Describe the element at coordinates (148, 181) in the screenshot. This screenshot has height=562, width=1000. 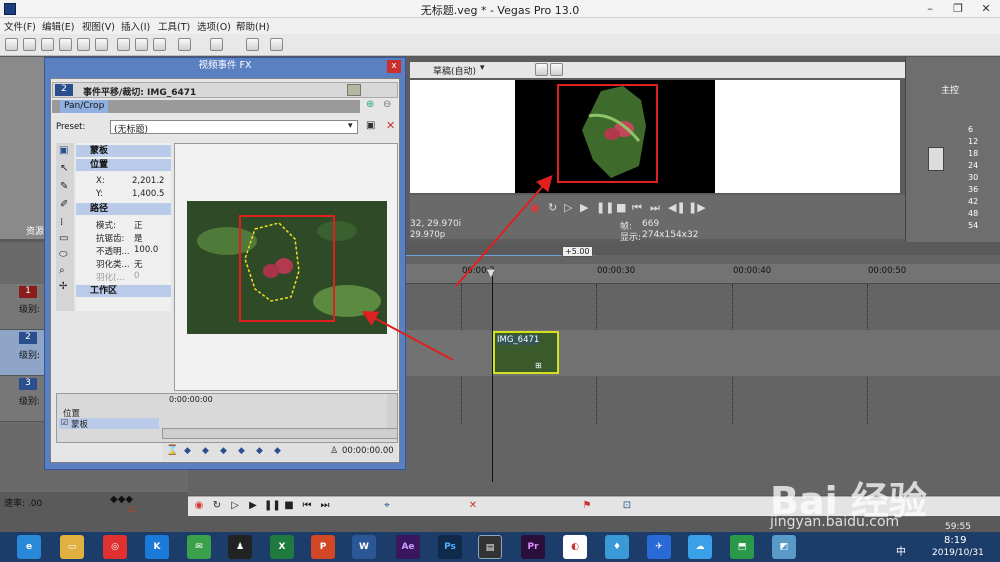
I see `prop-x-value: 2,201.2` at that location.